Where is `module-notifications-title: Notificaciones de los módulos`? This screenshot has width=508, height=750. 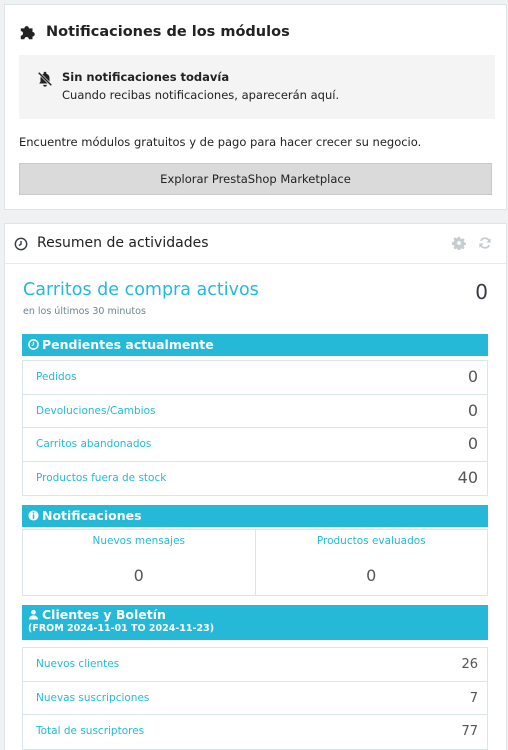 module-notifications-title: Notificaciones de los módulos is located at coordinates (168, 32).